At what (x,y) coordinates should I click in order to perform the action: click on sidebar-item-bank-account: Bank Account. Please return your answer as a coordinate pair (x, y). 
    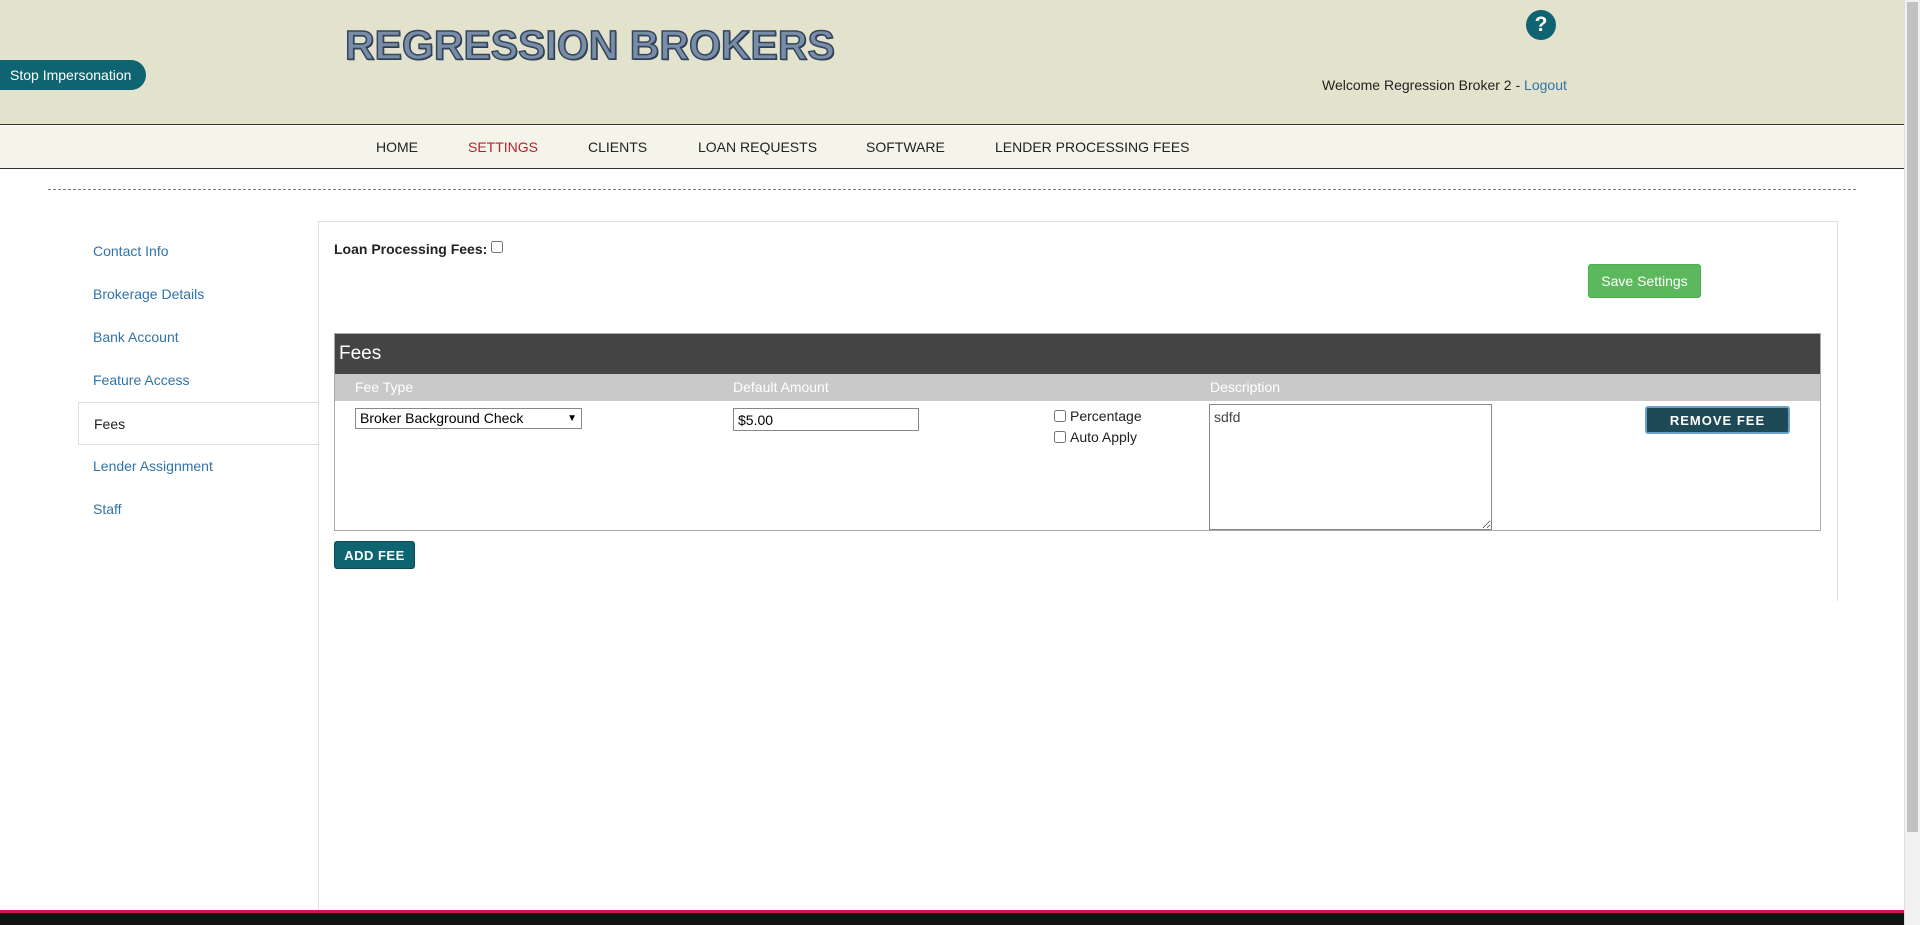
    Looking at the image, I should click on (198, 337).